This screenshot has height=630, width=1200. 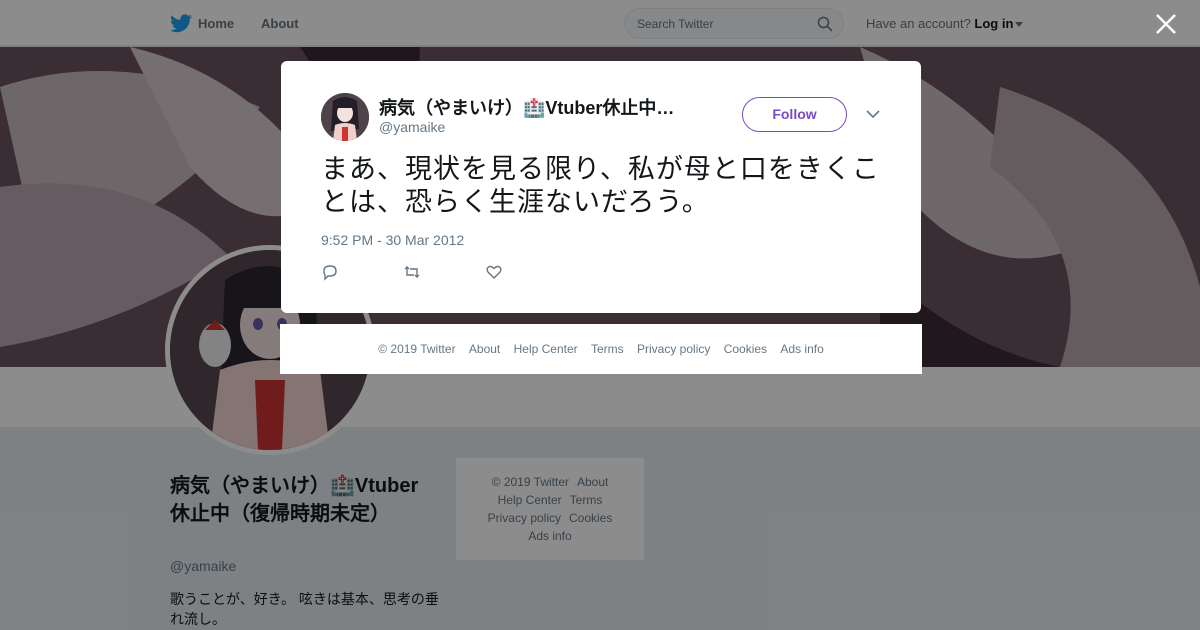 I want to click on retweet-icon, so click(x=412, y=272).